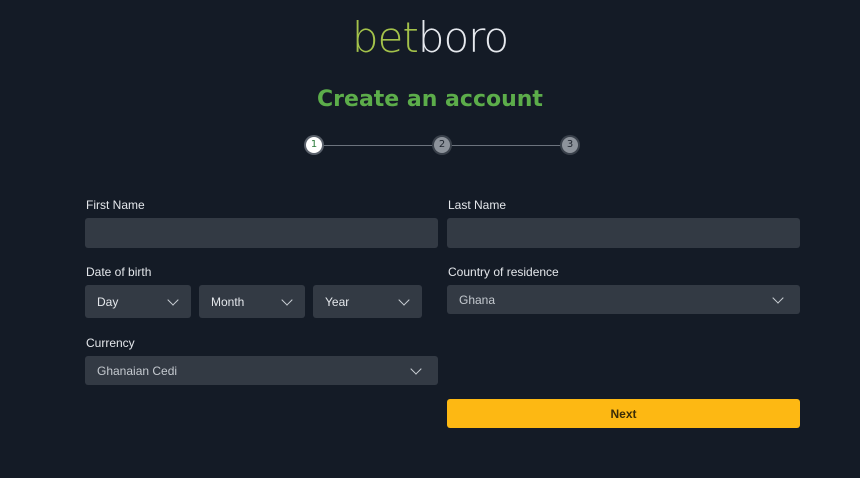  I want to click on step-indicator: 1 2 3, so click(430, 146).